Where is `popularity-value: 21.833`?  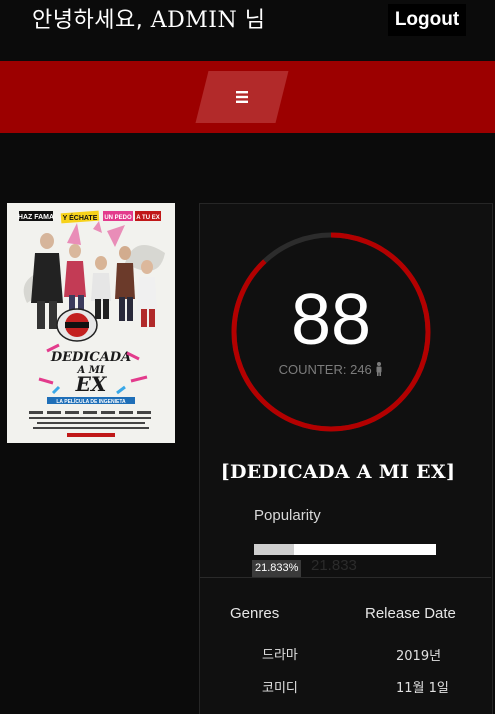 popularity-value: 21.833 is located at coordinates (334, 565).